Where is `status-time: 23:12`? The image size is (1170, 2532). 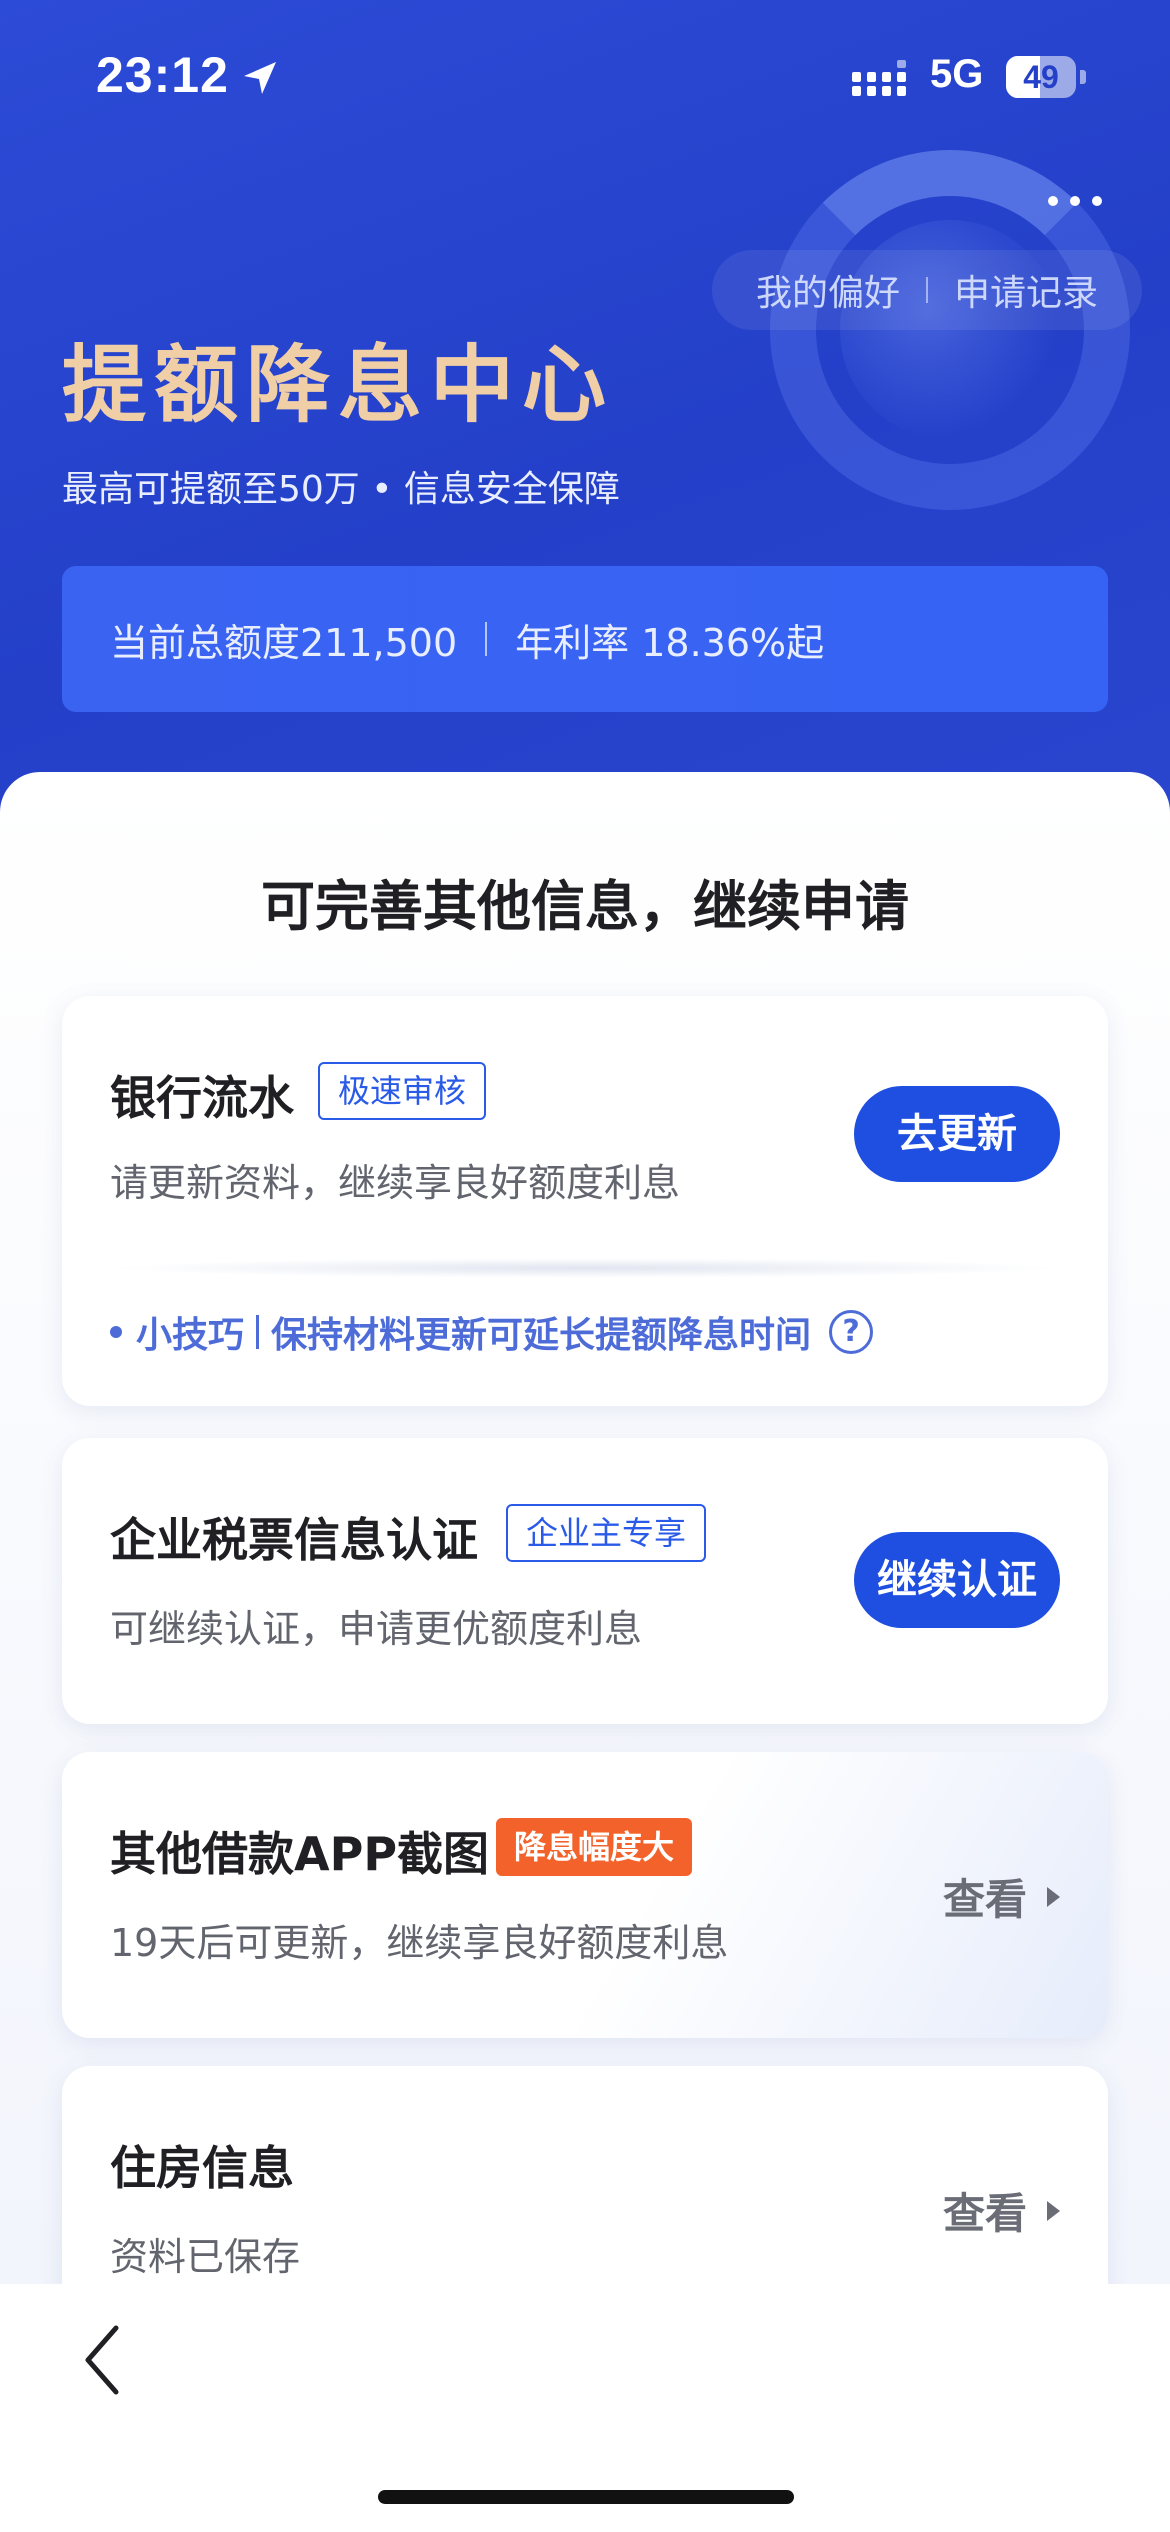
status-time: 23:12 is located at coordinates (162, 75).